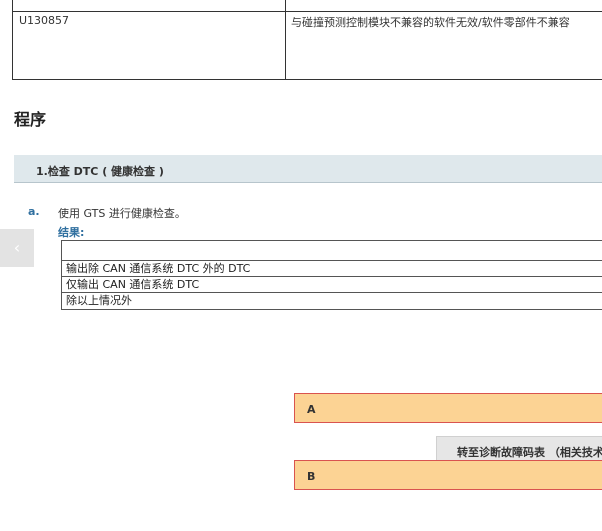  I want to click on chevron-left-icon: ‹, so click(17, 248).